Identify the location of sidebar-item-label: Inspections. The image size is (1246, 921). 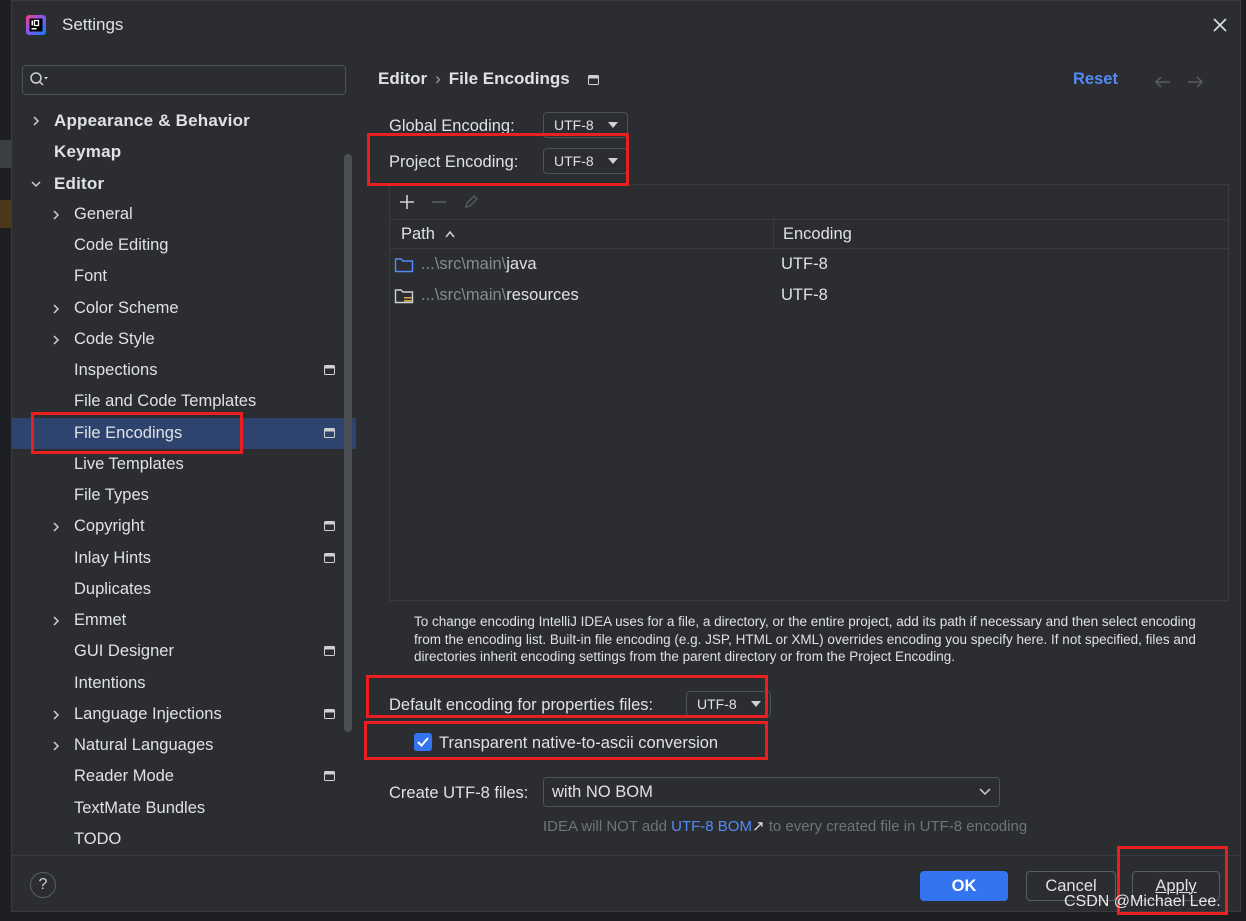
(116, 370).